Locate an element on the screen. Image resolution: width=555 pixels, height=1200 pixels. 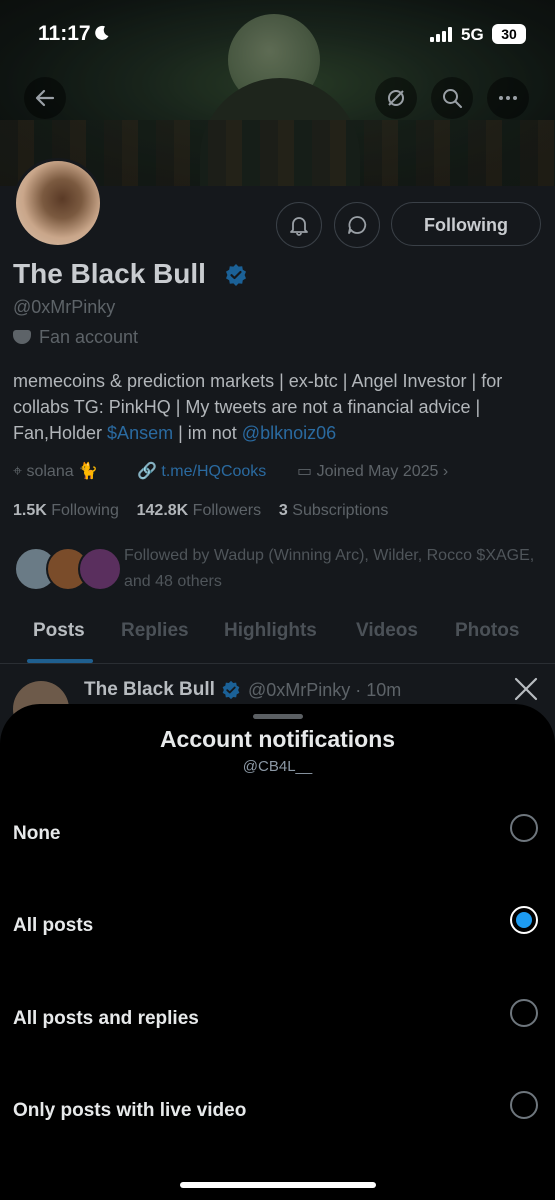
bio-link-blknoiz06: @blknoiz06 is located at coordinates (289, 433).